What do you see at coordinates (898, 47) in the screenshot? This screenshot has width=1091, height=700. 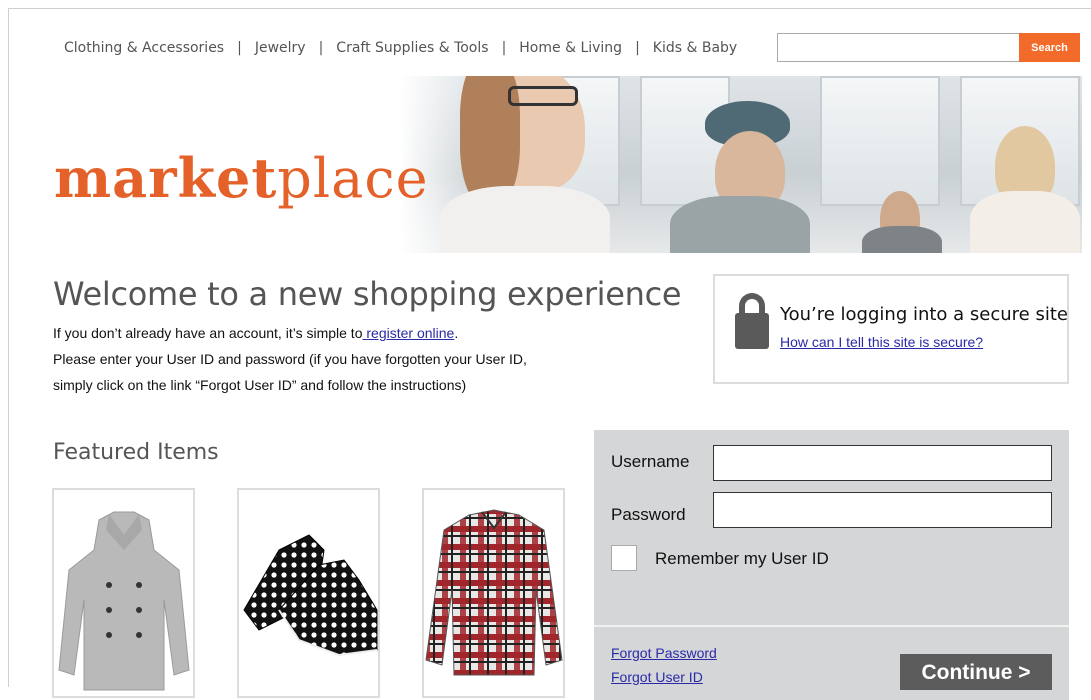 I see `search-input` at bounding box center [898, 47].